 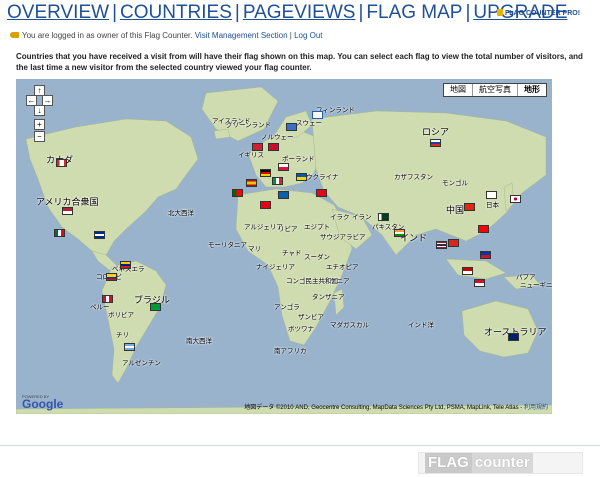 I want to click on flag-sweden-icon, so click(x=291, y=127).